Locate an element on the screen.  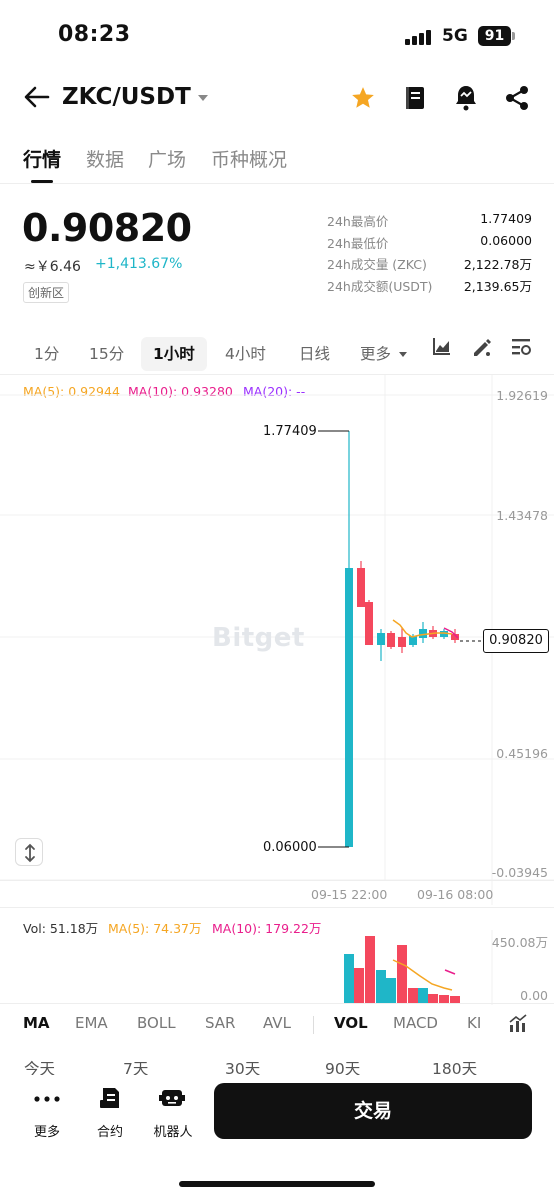
more-dropdown-icon is located at coordinates (403, 354).